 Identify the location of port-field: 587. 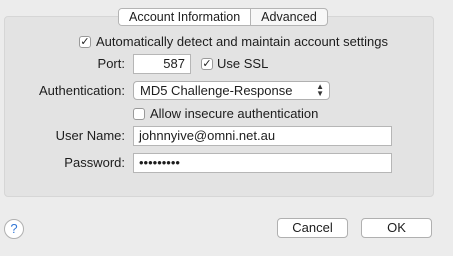
(162, 64).